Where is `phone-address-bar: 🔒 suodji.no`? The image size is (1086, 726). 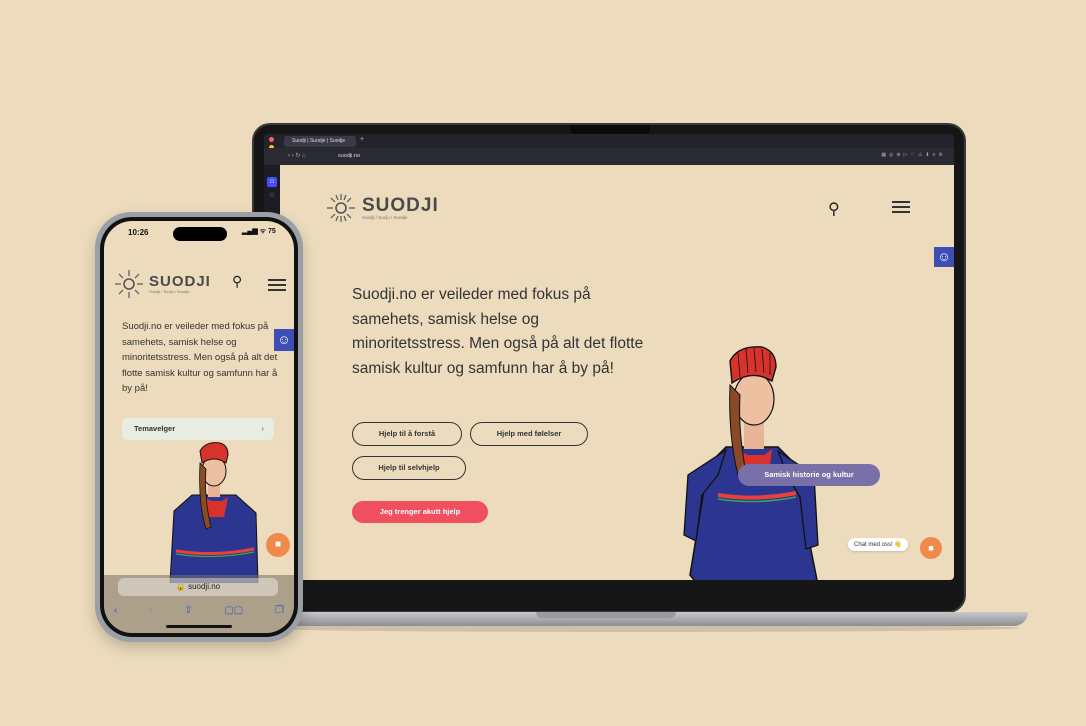 phone-address-bar: 🔒 suodji.no is located at coordinates (198, 587).